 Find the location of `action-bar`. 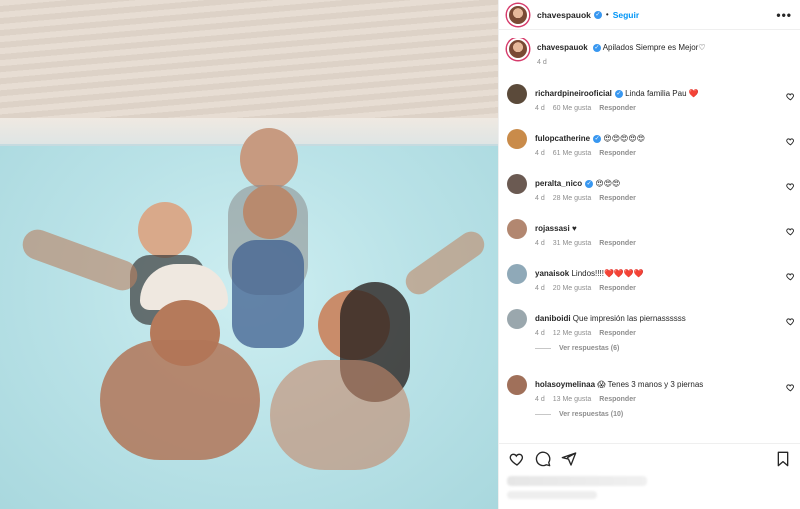

action-bar is located at coordinates (649, 458).